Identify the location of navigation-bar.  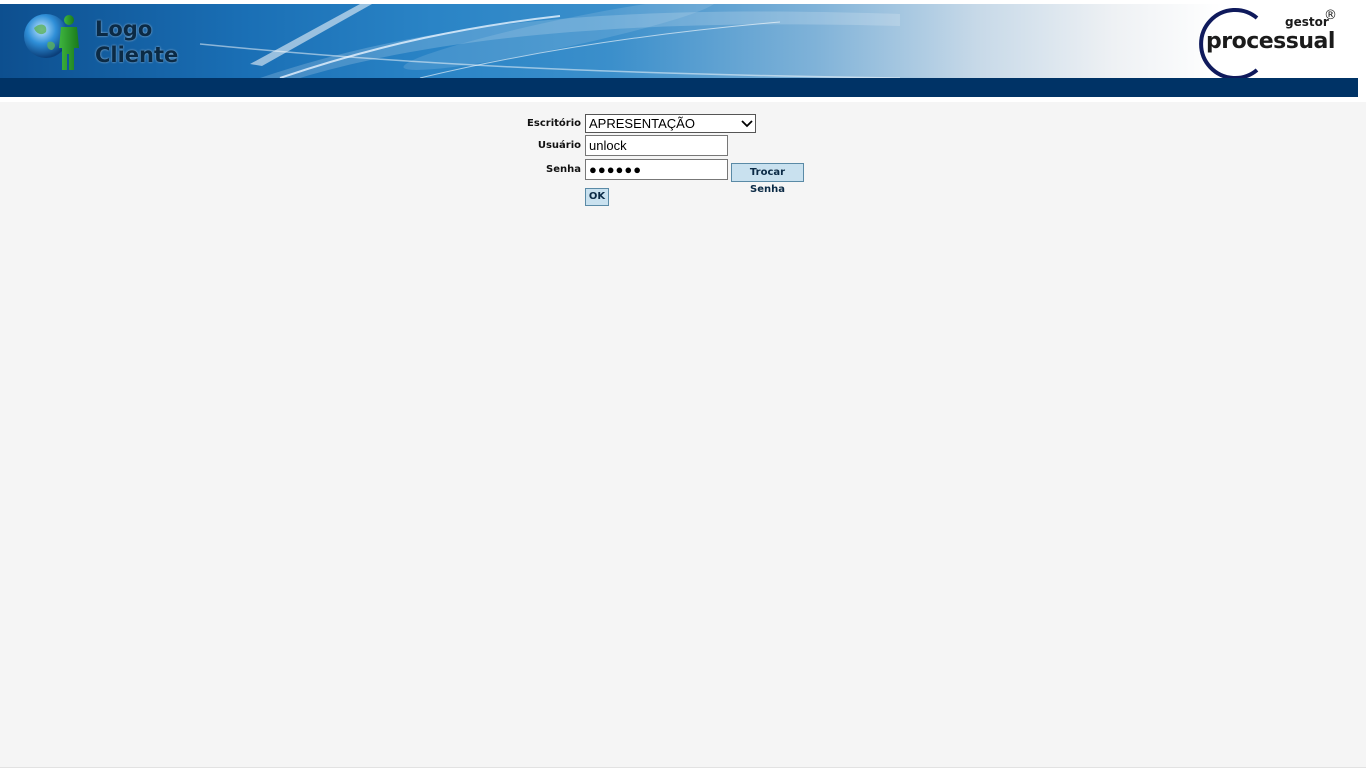
(679, 87).